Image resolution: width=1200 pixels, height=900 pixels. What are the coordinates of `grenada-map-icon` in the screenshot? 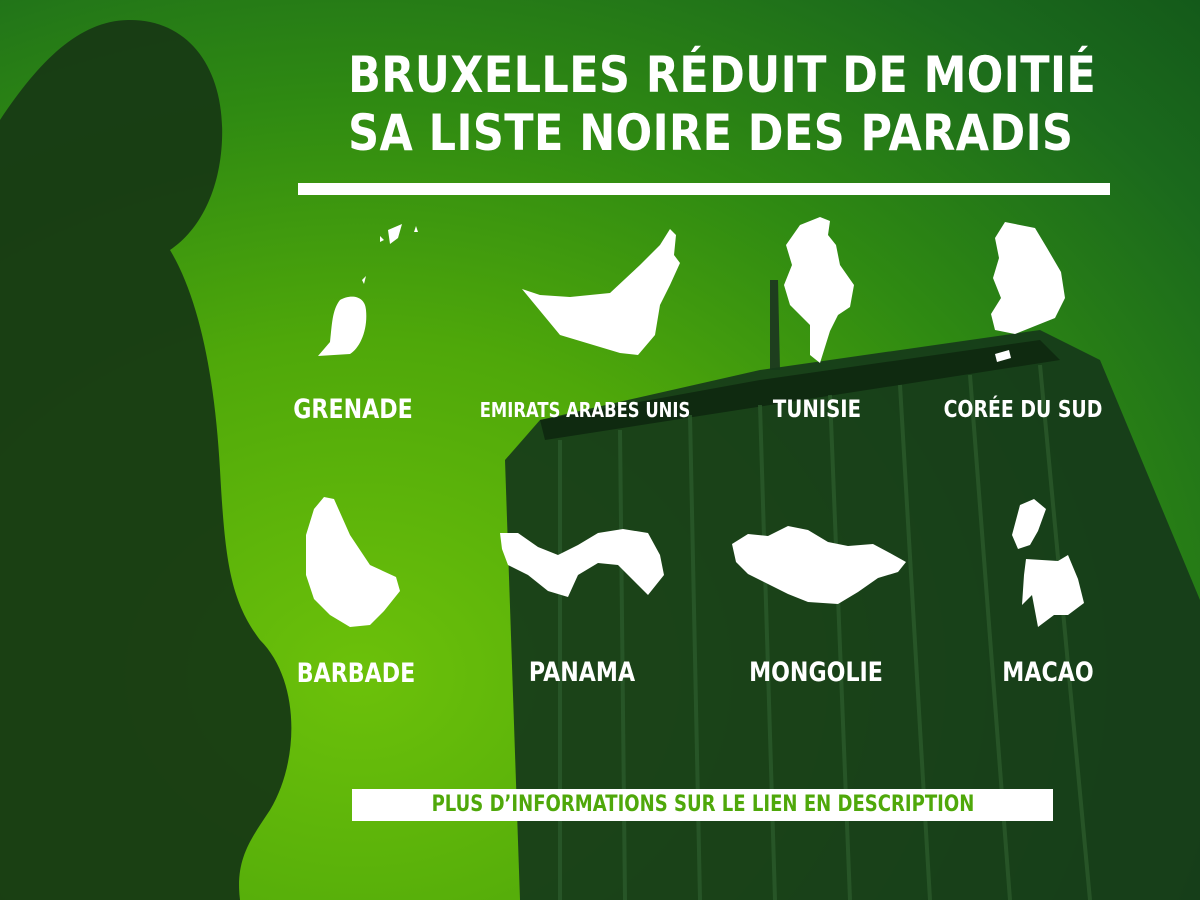 It's located at (368, 290).